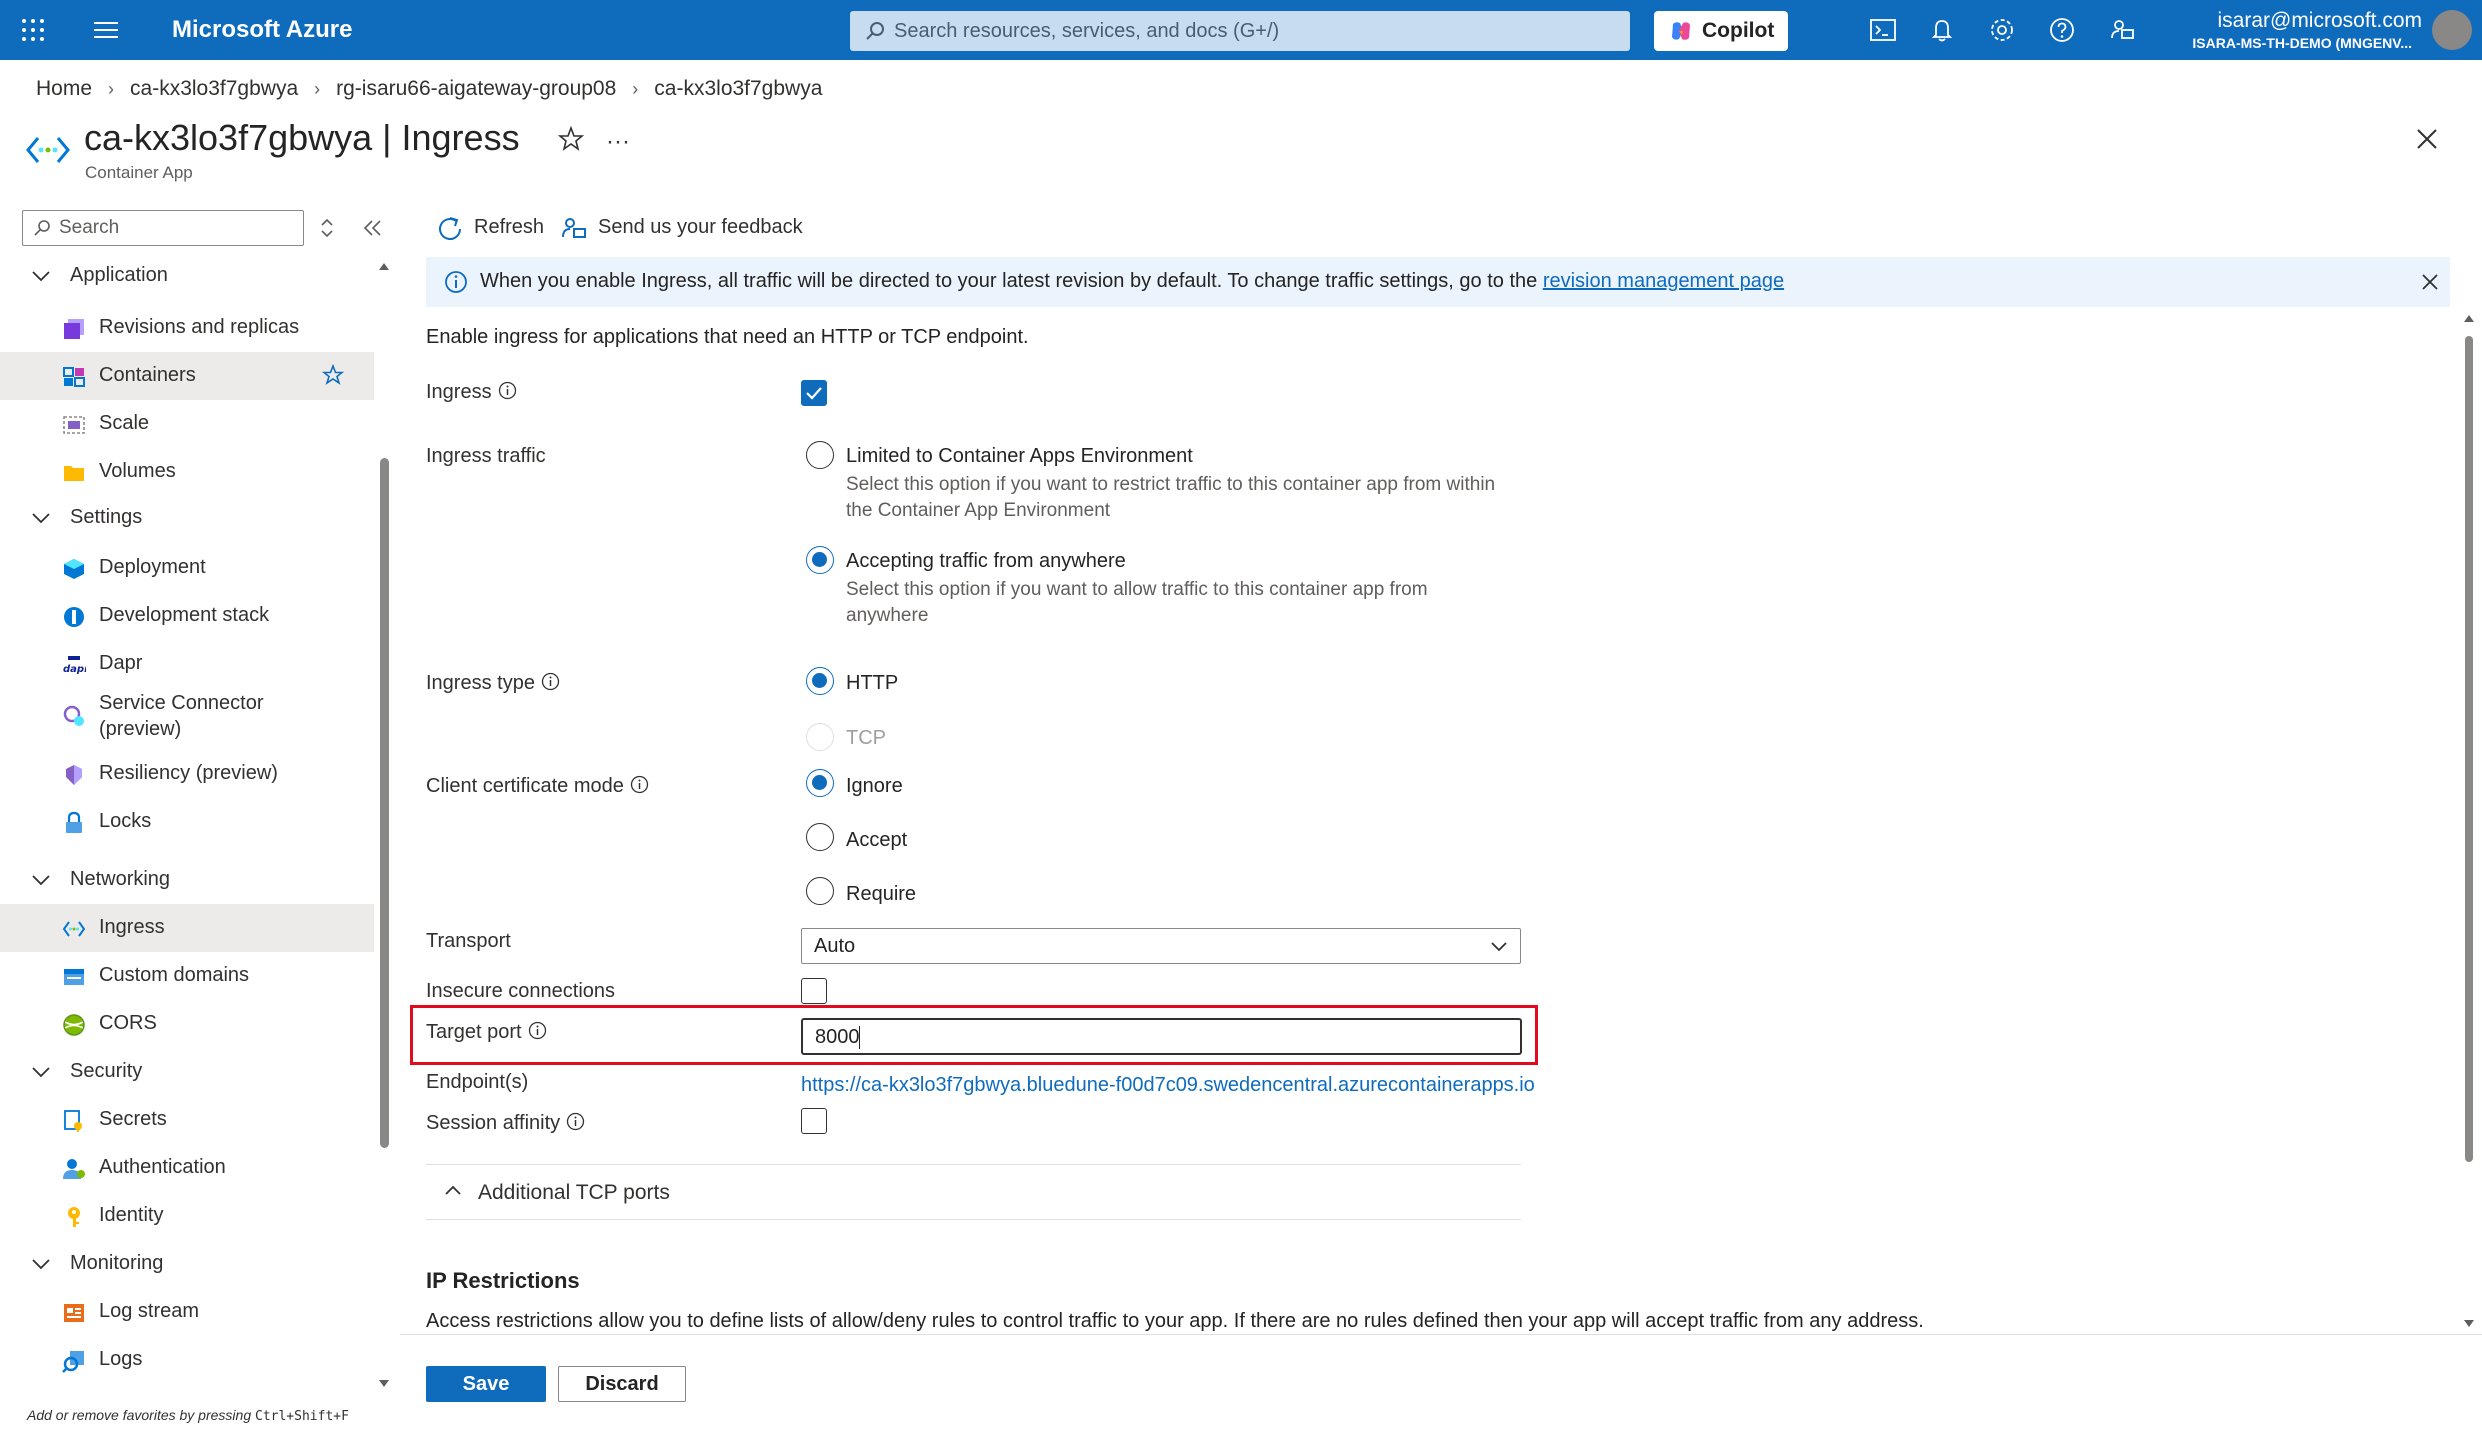 The height and width of the screenshot is (1432, 2482). I want to click on main-scrollbar-thumb, so click(2469, 749).